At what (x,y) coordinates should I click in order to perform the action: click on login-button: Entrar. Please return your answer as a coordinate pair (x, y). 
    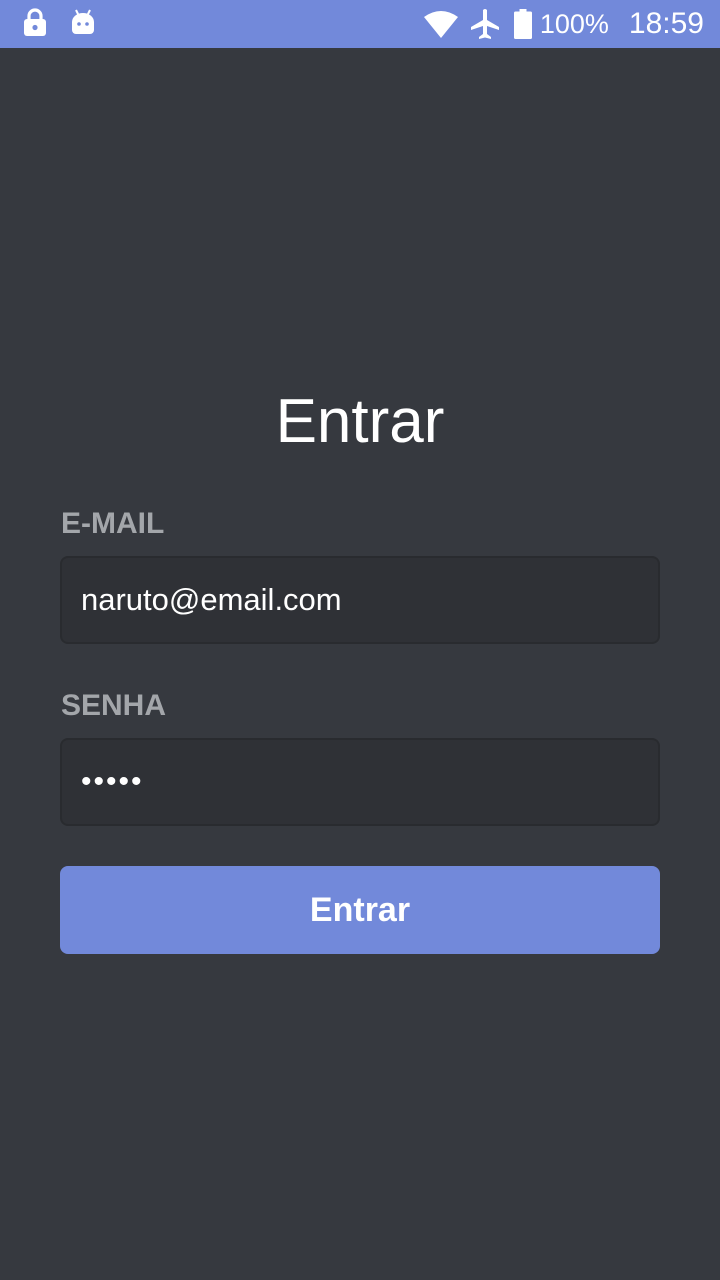
    Looking at the image, I should click on (360, 910).